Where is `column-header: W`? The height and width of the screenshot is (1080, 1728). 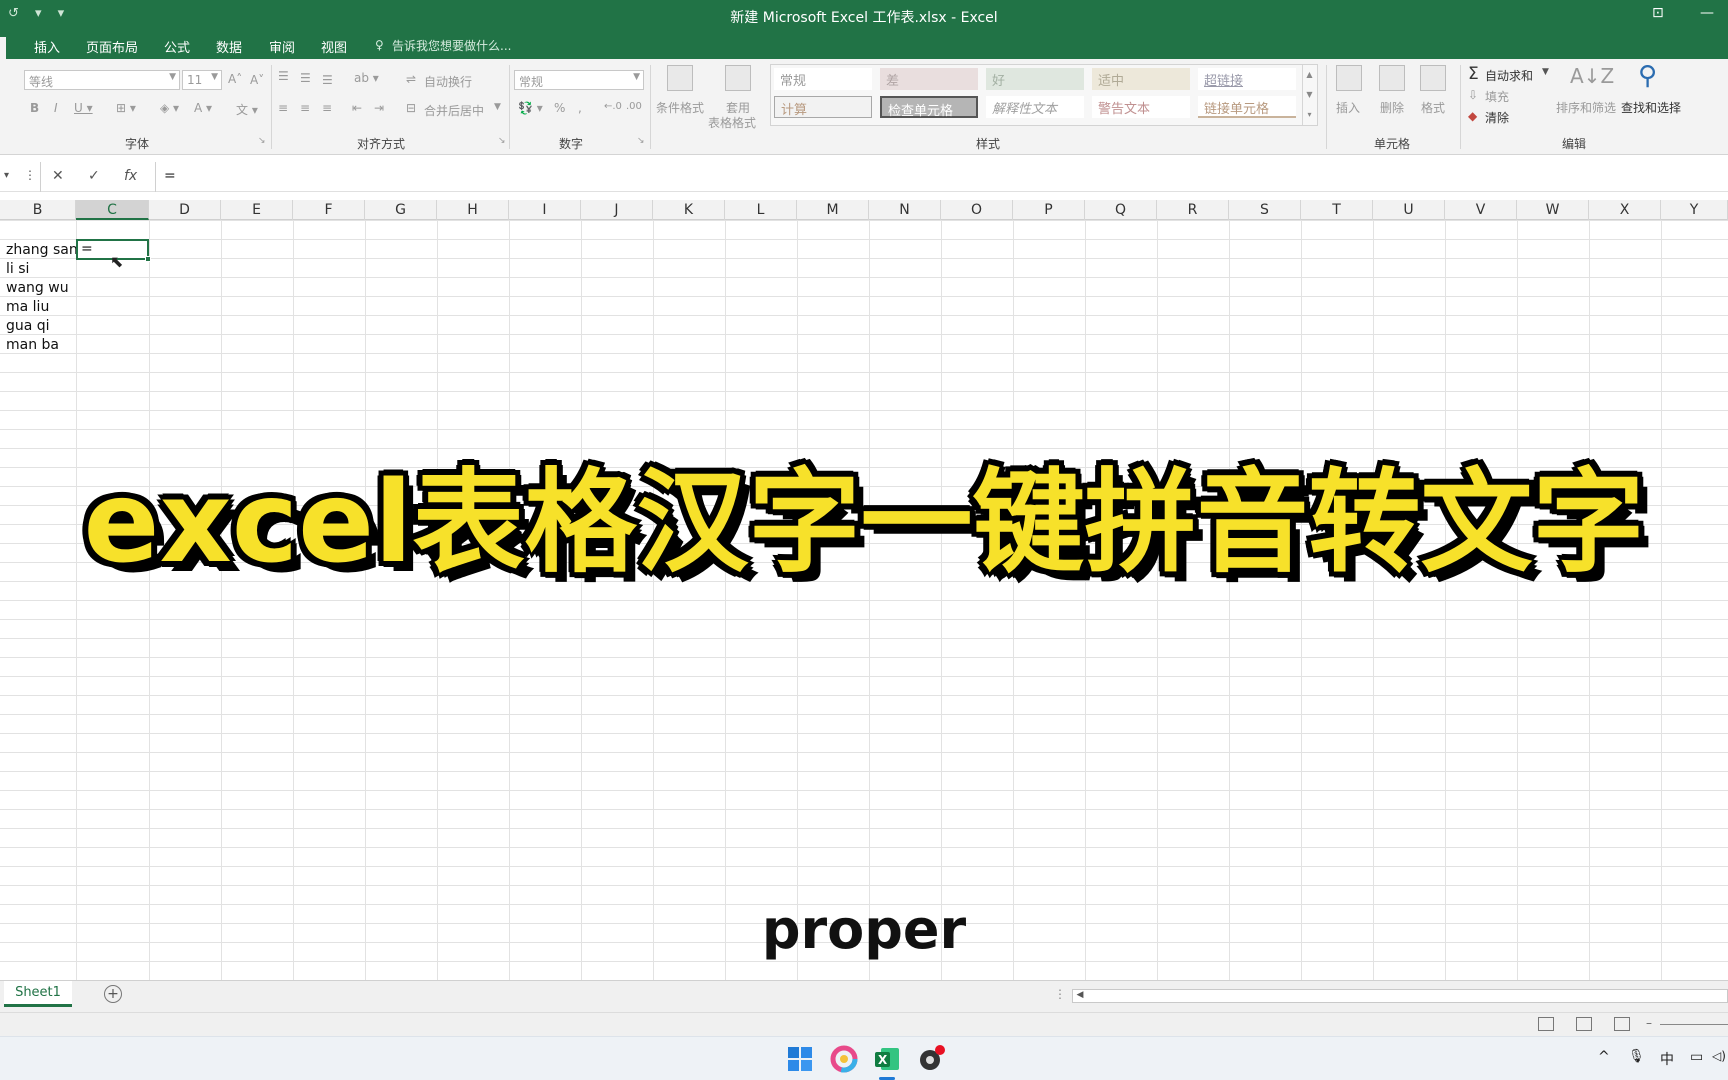
column-header: W is located at coordinates (1553, 210).